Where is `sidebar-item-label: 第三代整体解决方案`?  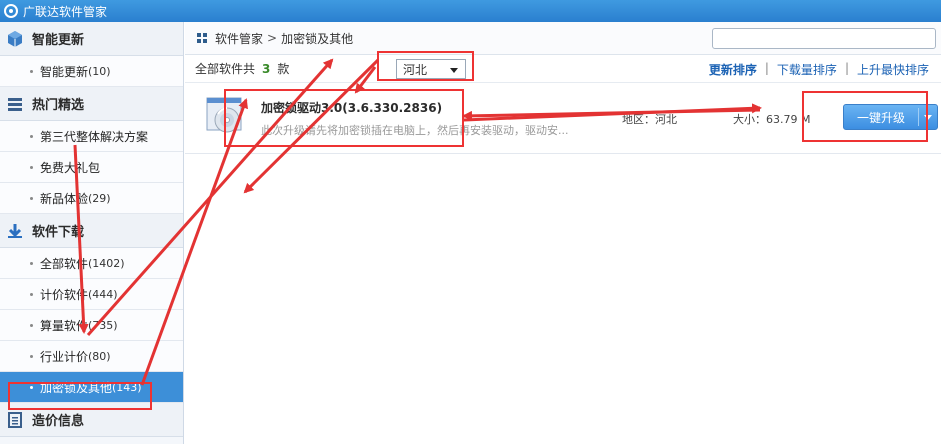
sidebar-item-label: 第三代整体解决方案 is located at coordinates (94, 136).